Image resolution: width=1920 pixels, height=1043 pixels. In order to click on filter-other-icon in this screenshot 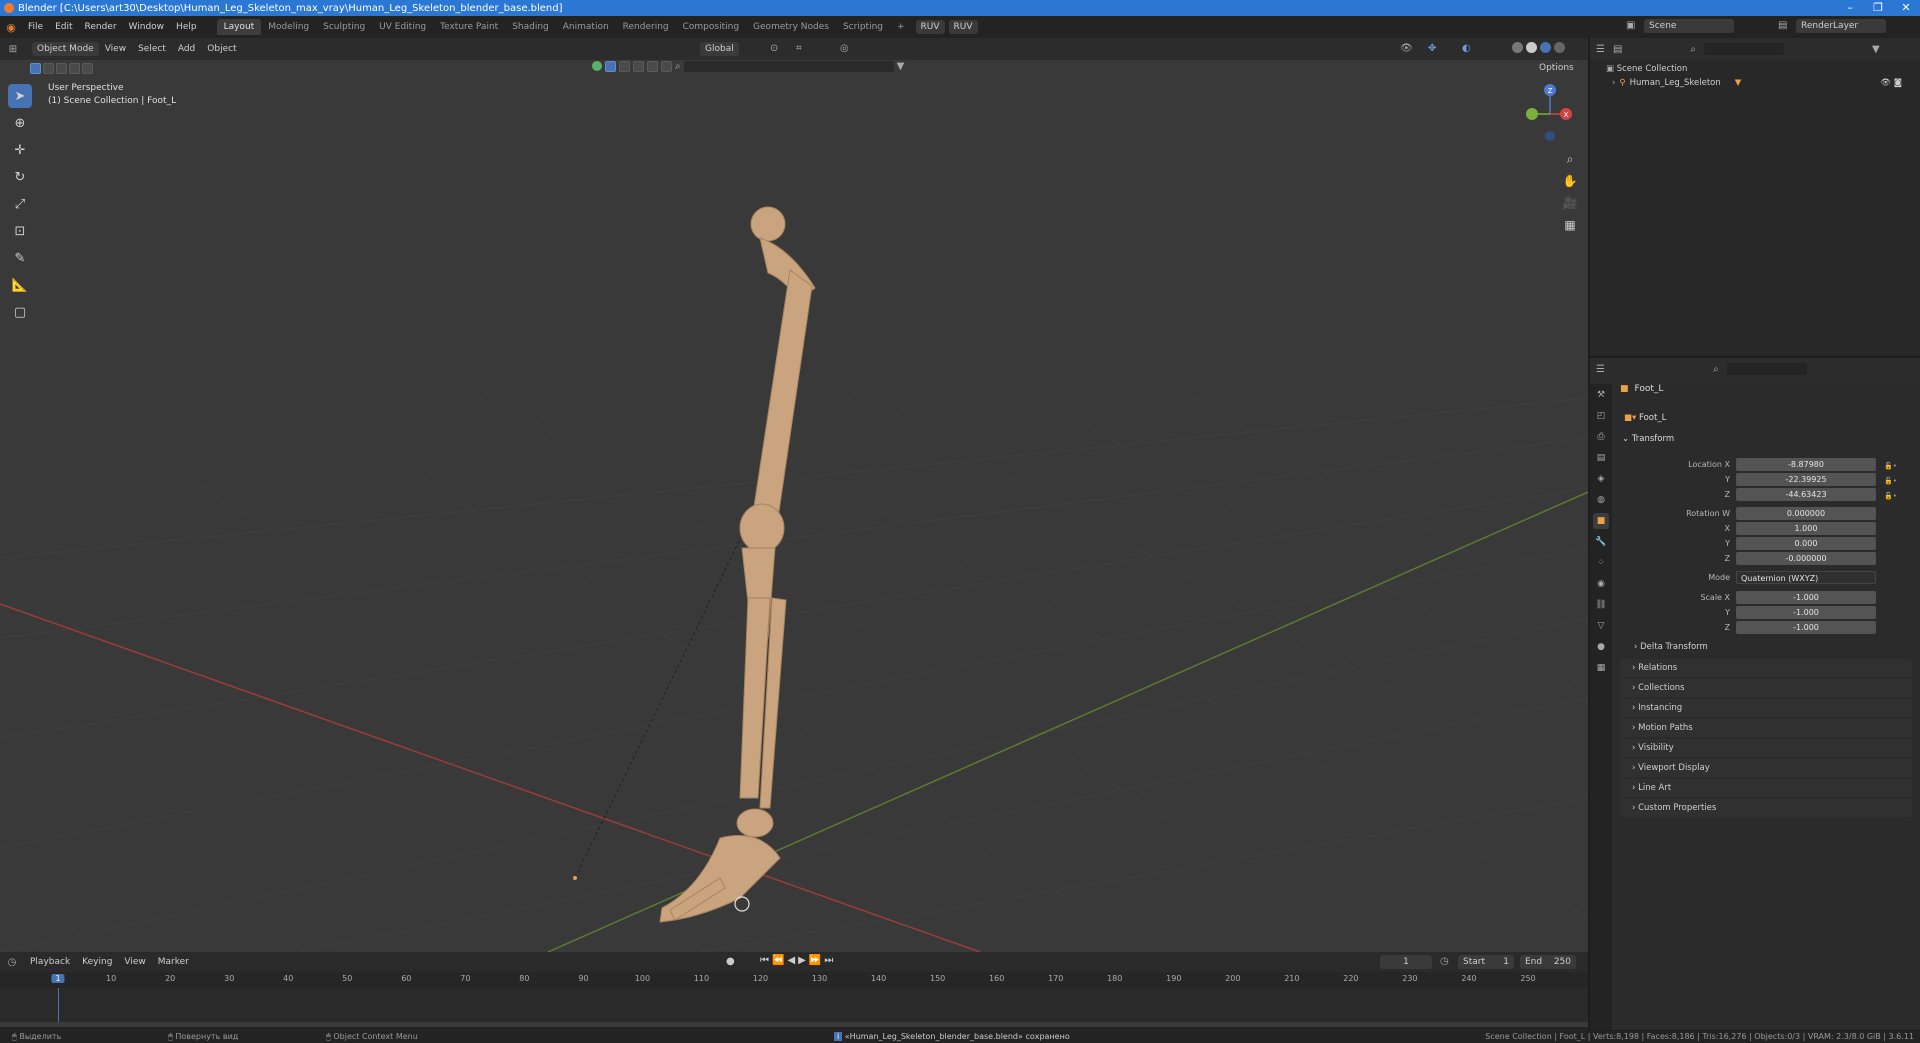, I will do `click(666, 66)`.